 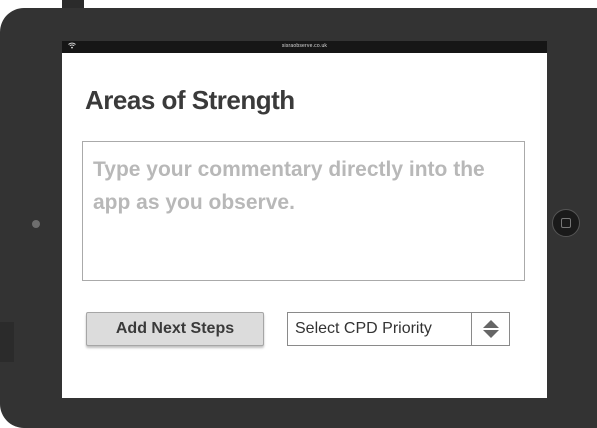 I want to click on status-url: sisraobserve.co.uk, so click(x=304, y=46).